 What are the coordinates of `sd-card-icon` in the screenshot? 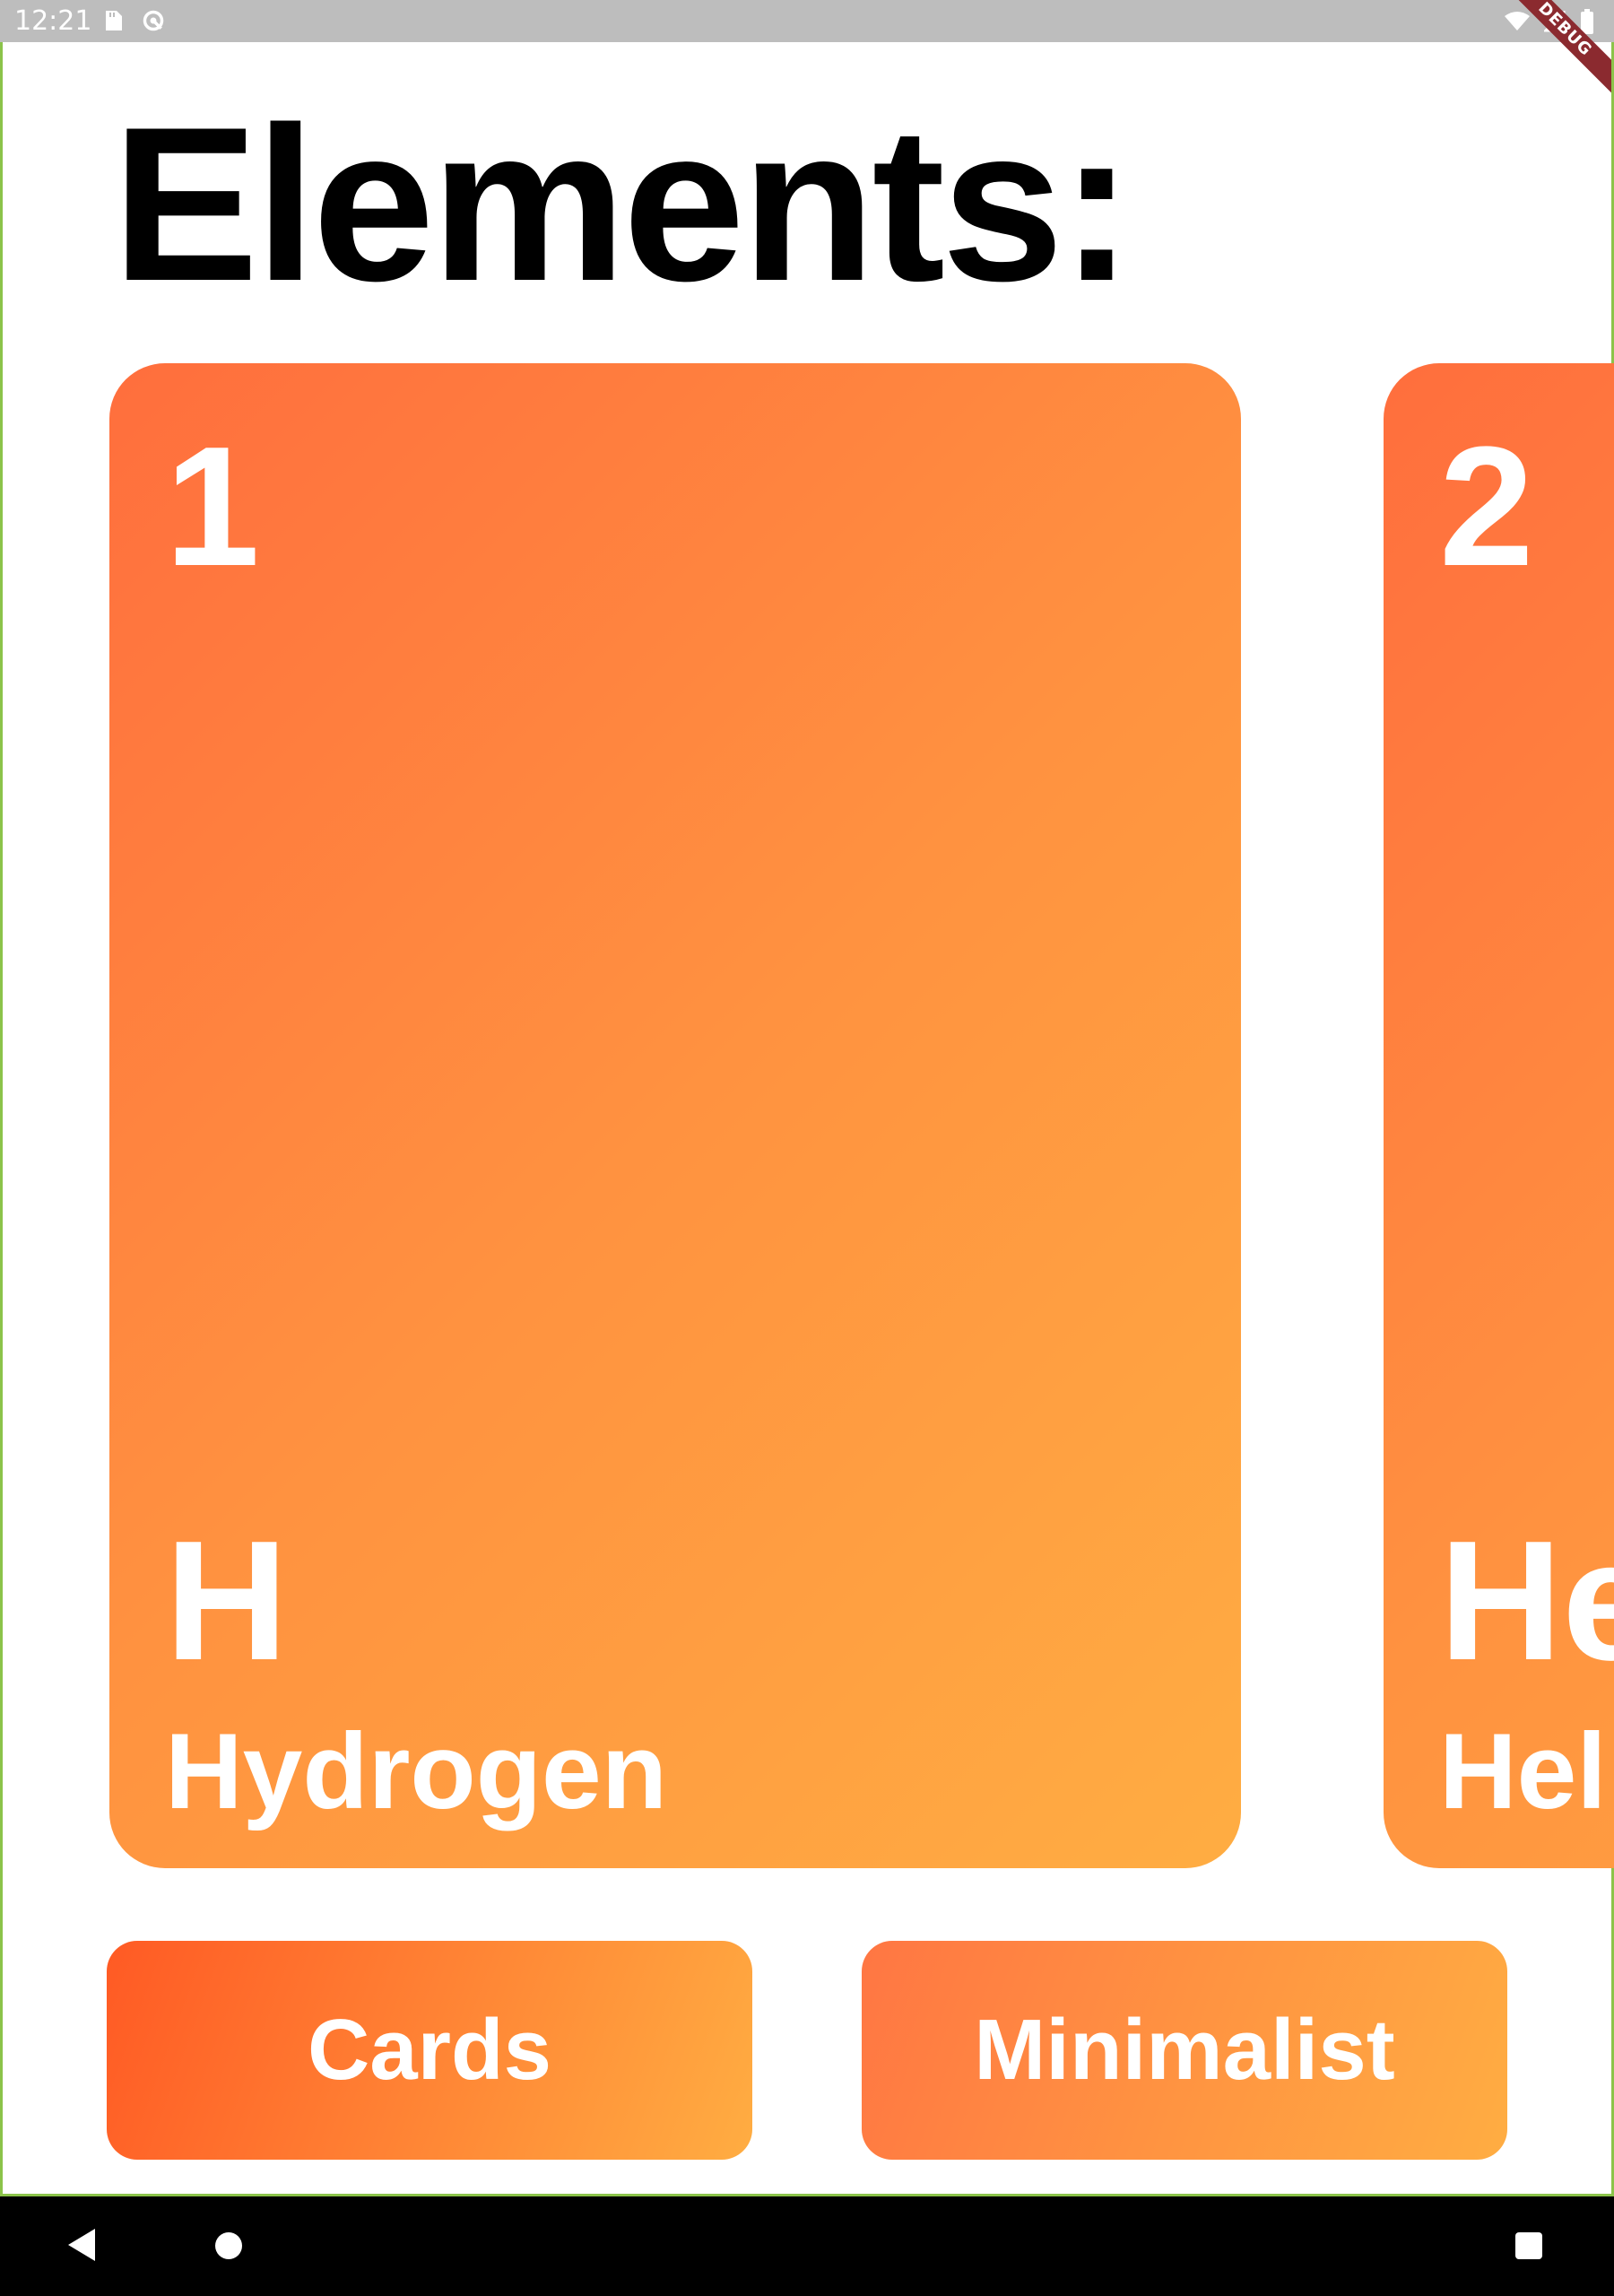 It's located at (114, 20).